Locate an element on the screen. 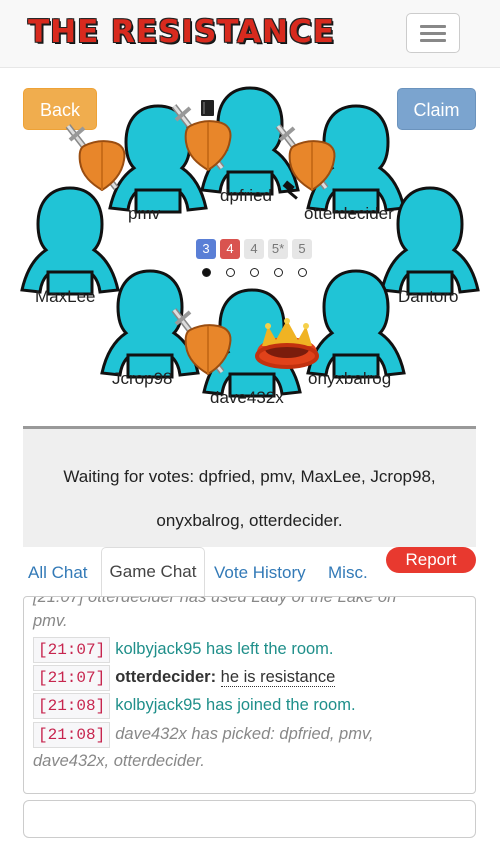  mission-box-3: 4 is located at coordinates (254, 249).